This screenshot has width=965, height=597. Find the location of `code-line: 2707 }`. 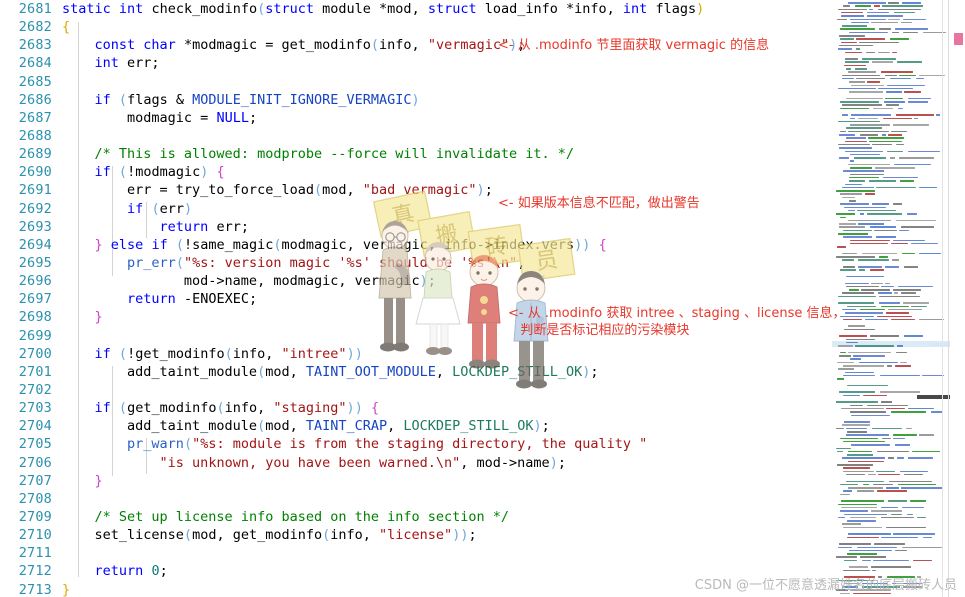

code-line: 2707 } is located at coordinates (416, 481).